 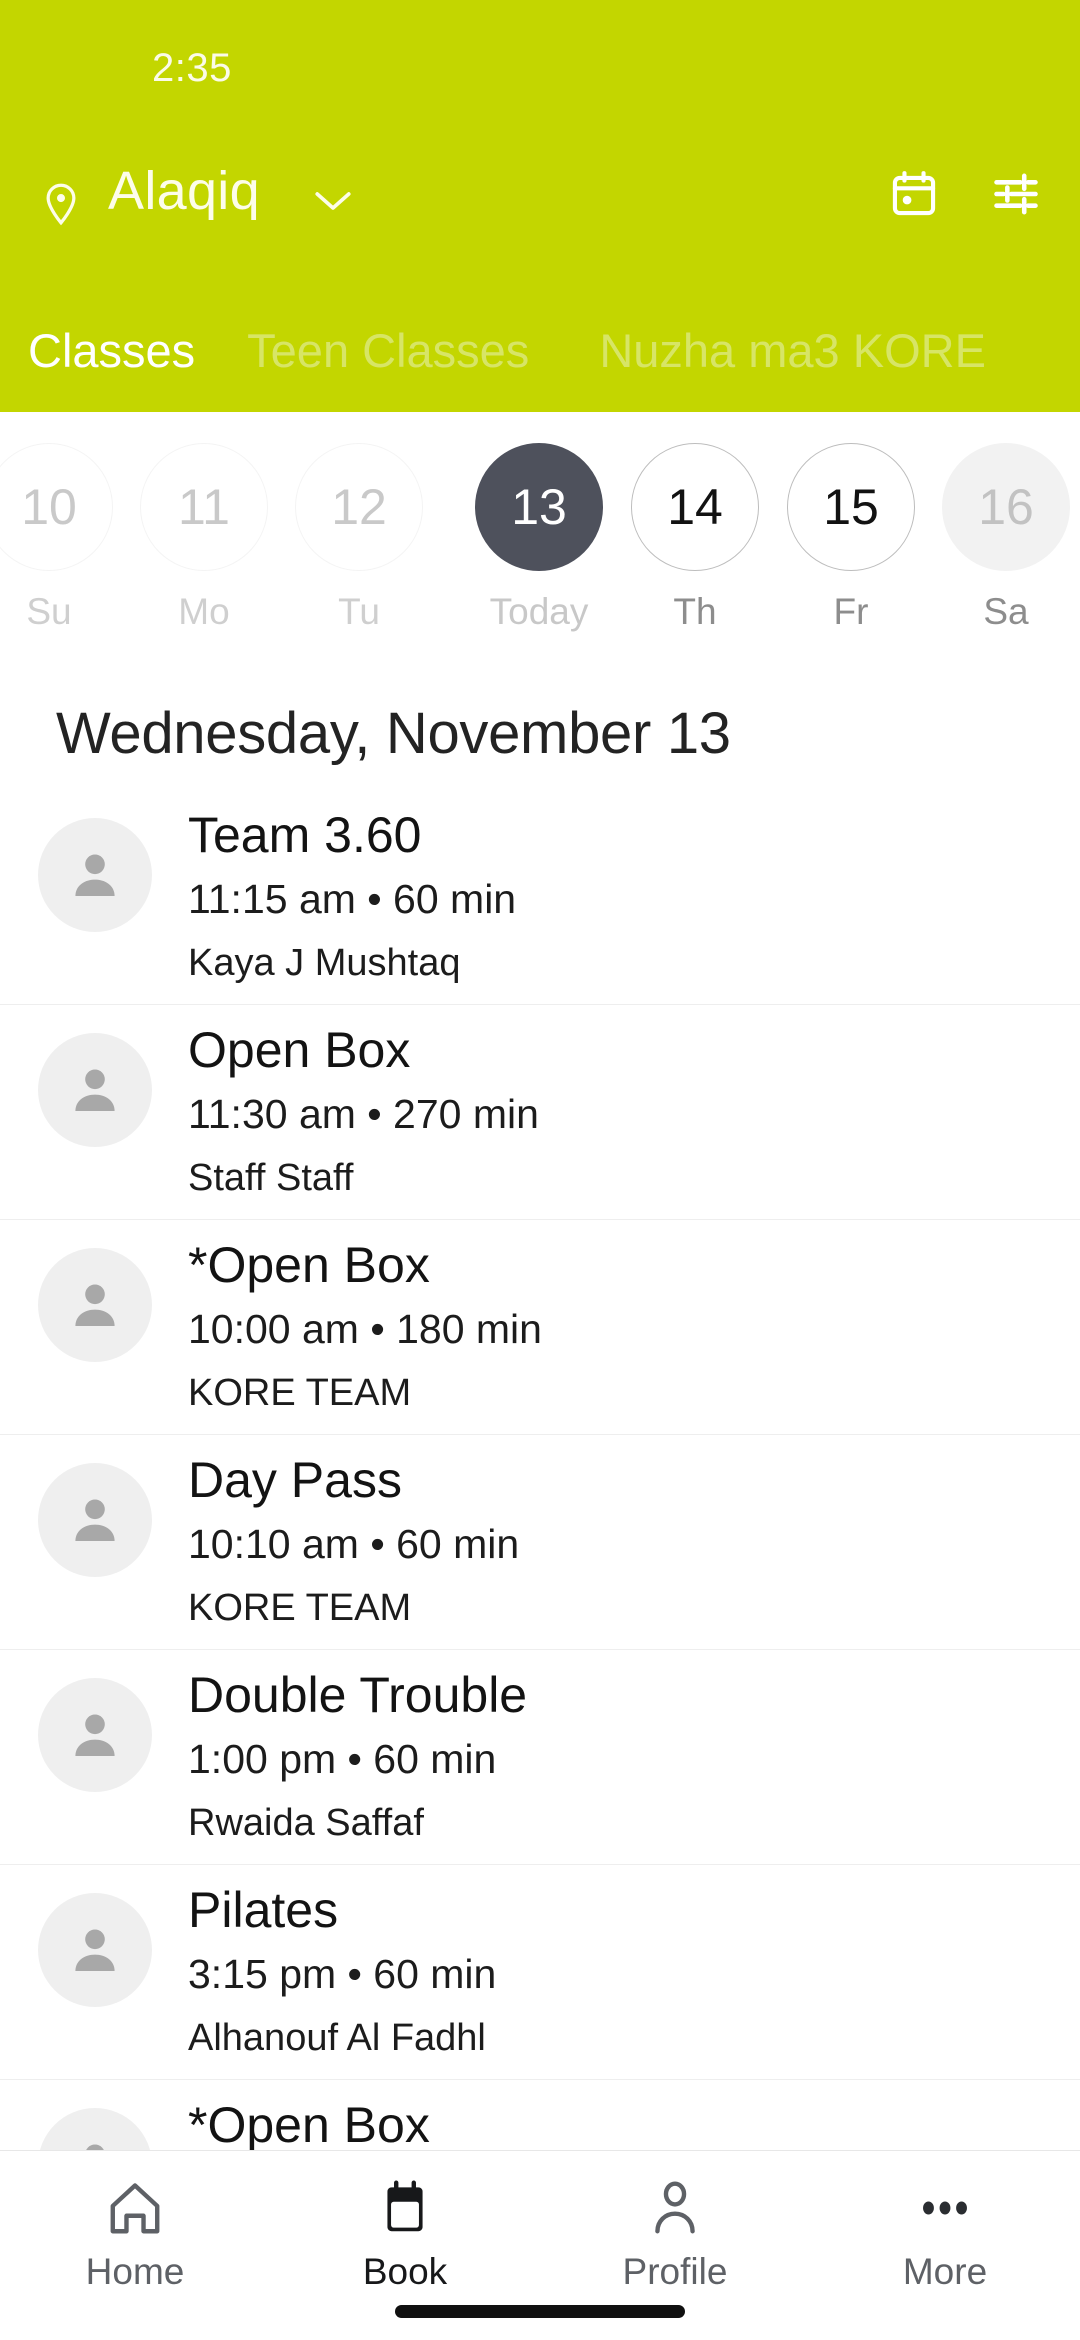 I want to click on nav-label: Home, so click(x=135, y=2271).